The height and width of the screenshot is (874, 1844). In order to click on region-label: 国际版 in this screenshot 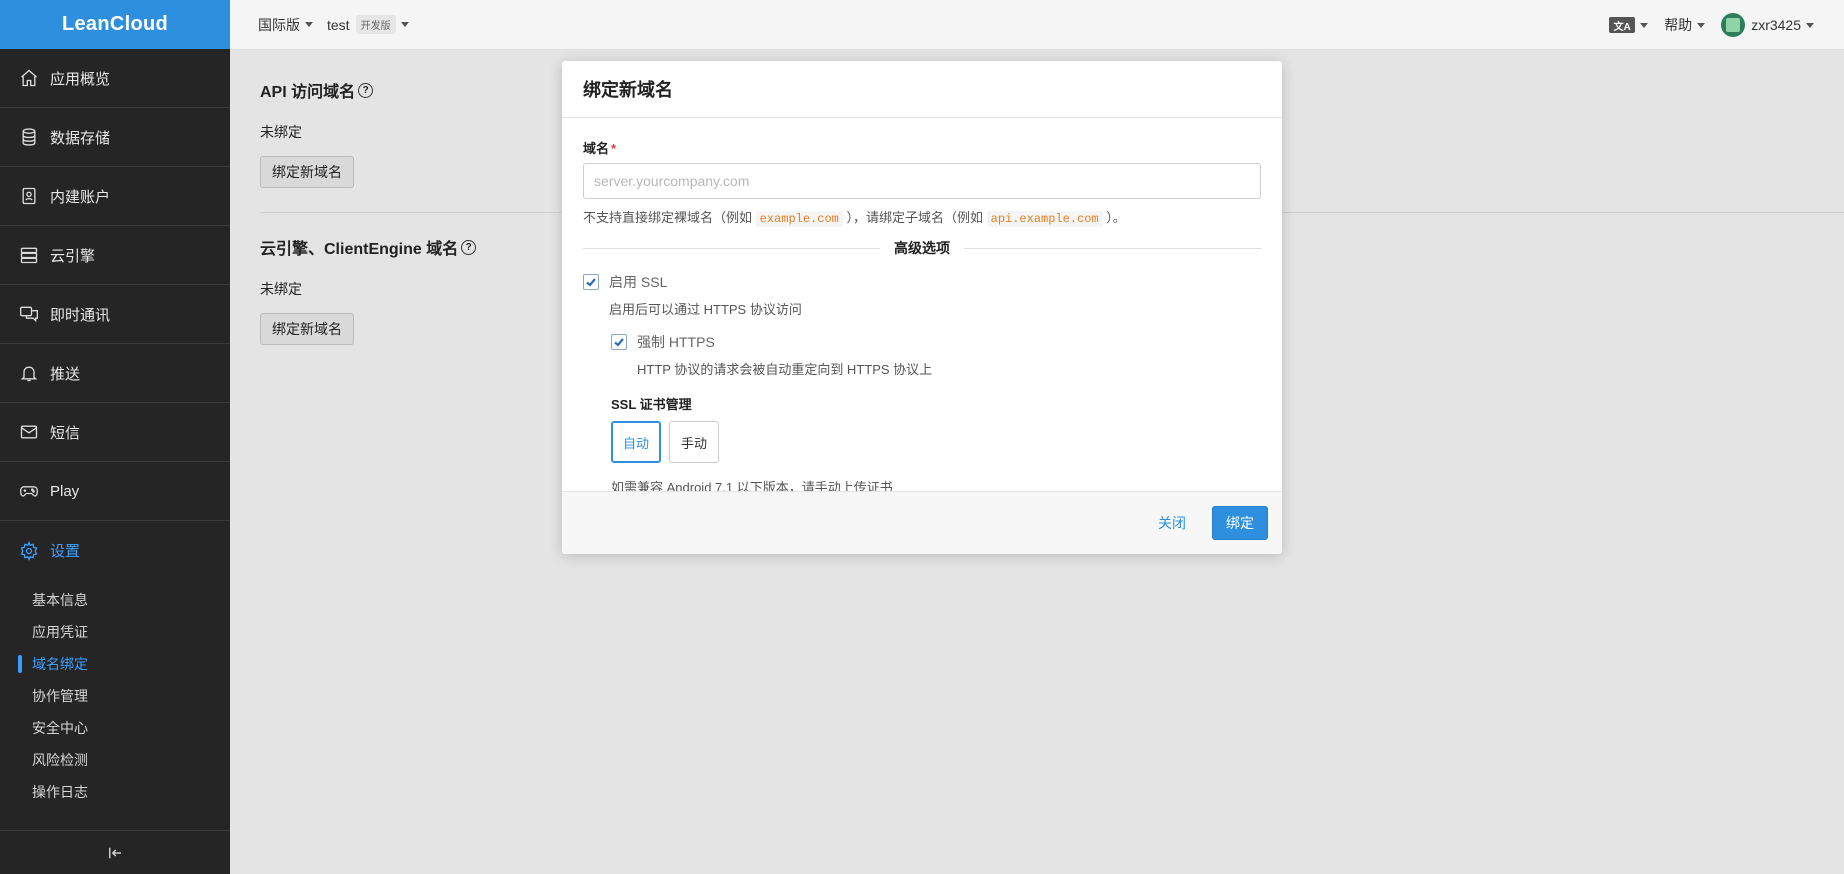, I will do `click(279, 24)`.